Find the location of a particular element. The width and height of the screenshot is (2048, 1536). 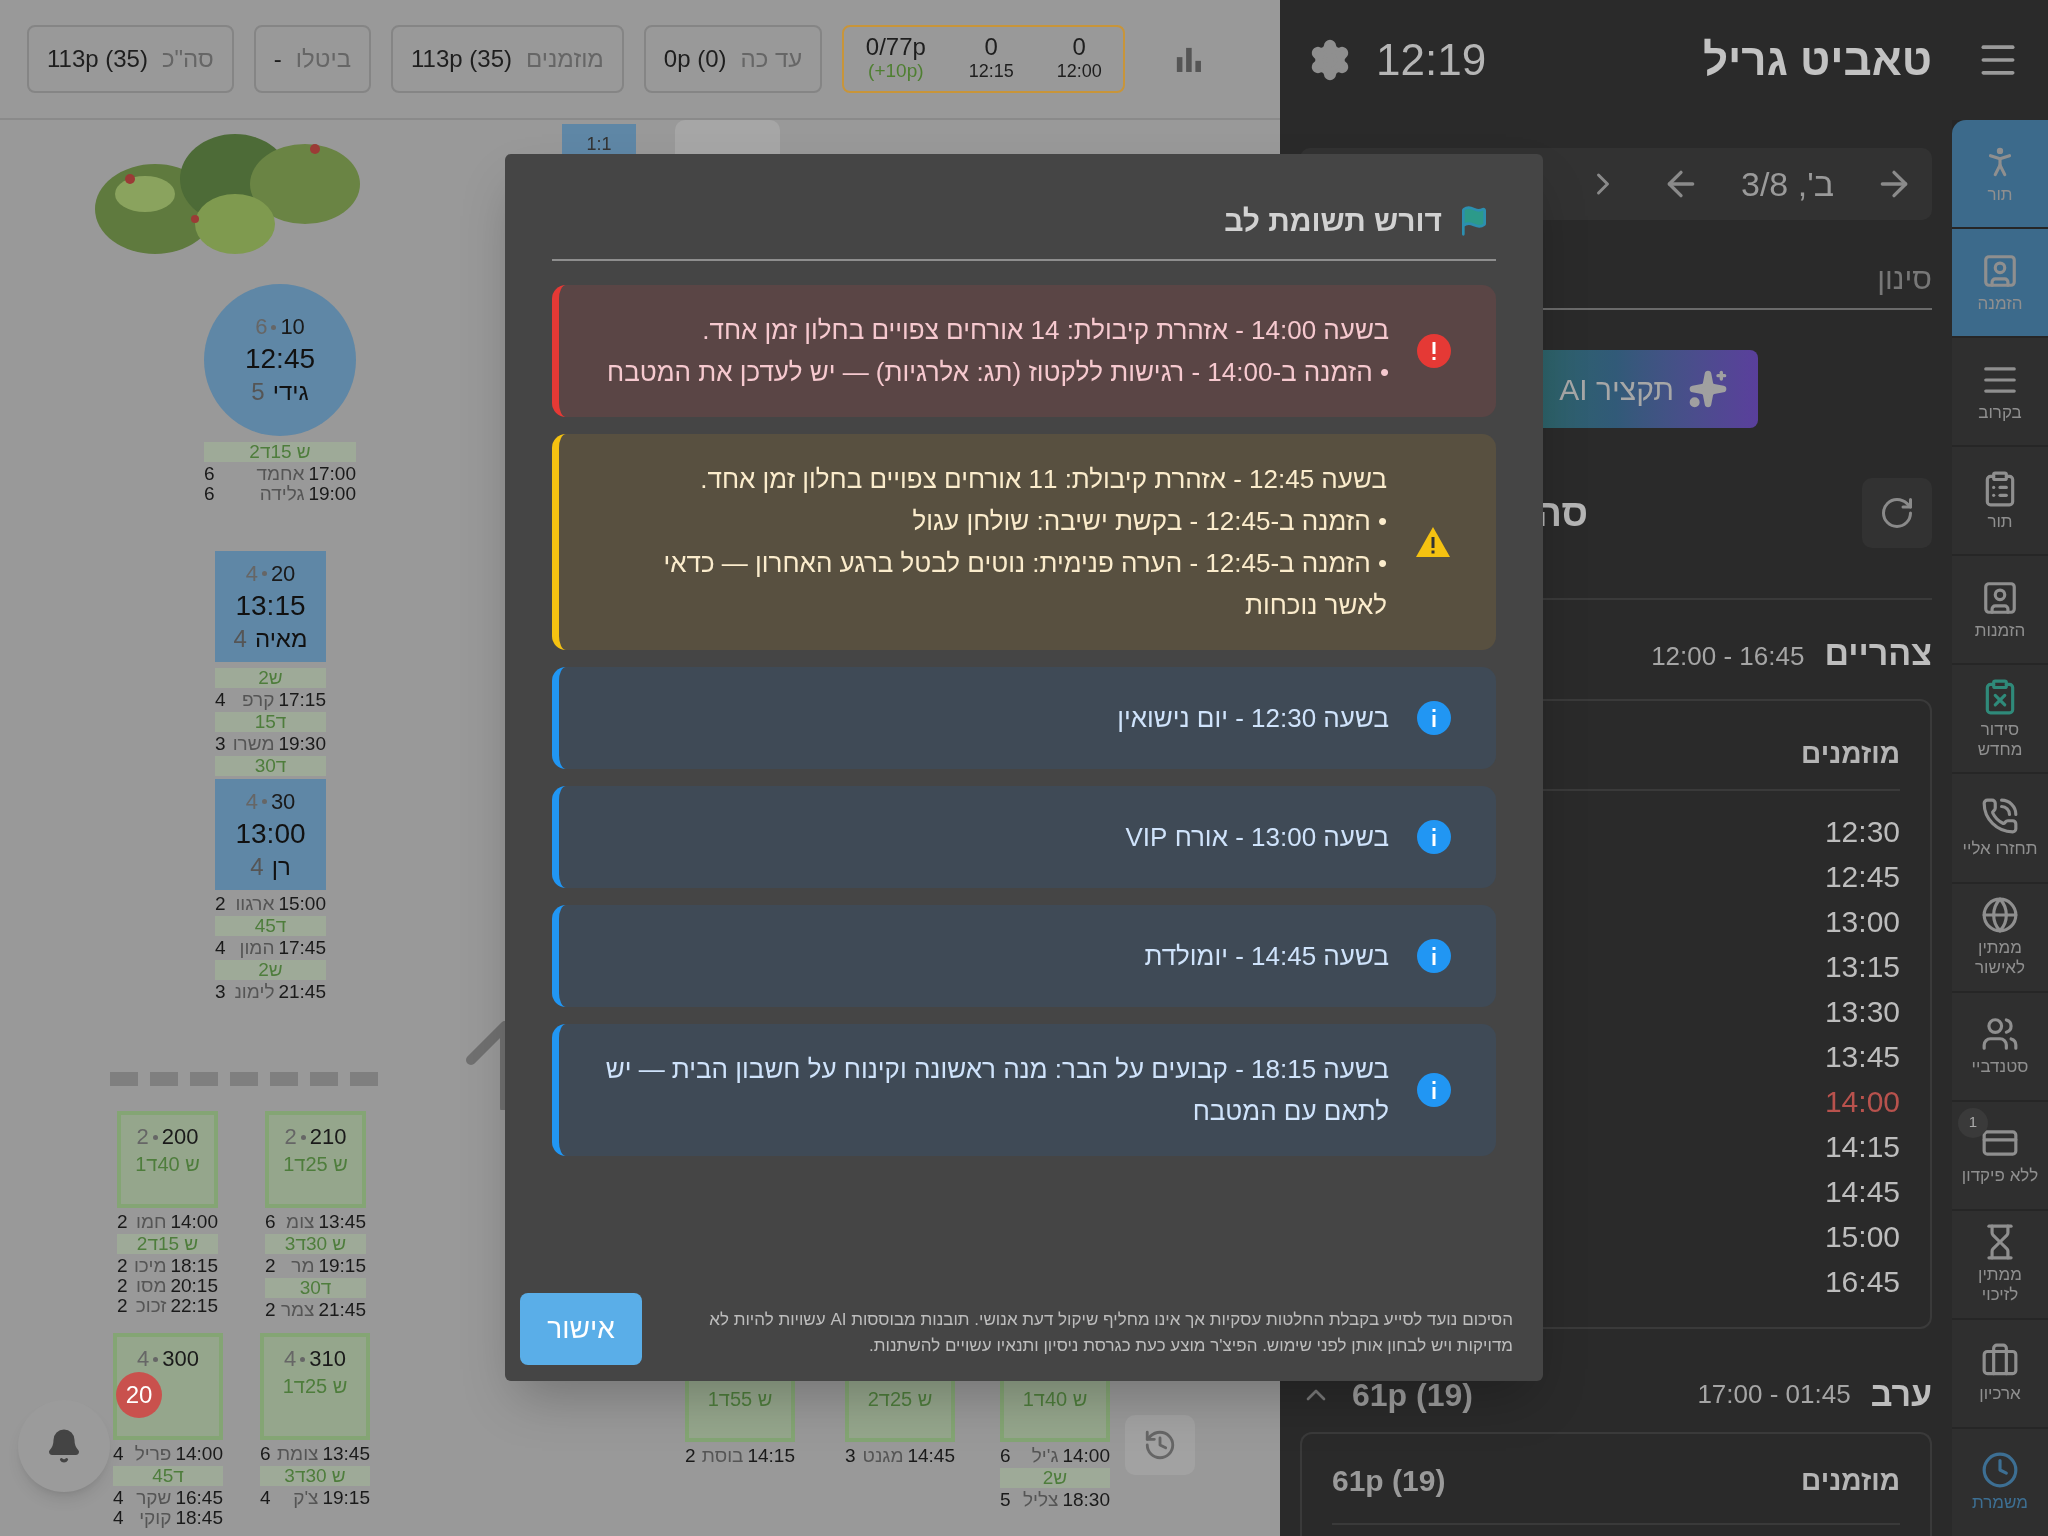

alert-text: בשעה 12:30 - יום נישואין is located at coordinates (1253, 718).